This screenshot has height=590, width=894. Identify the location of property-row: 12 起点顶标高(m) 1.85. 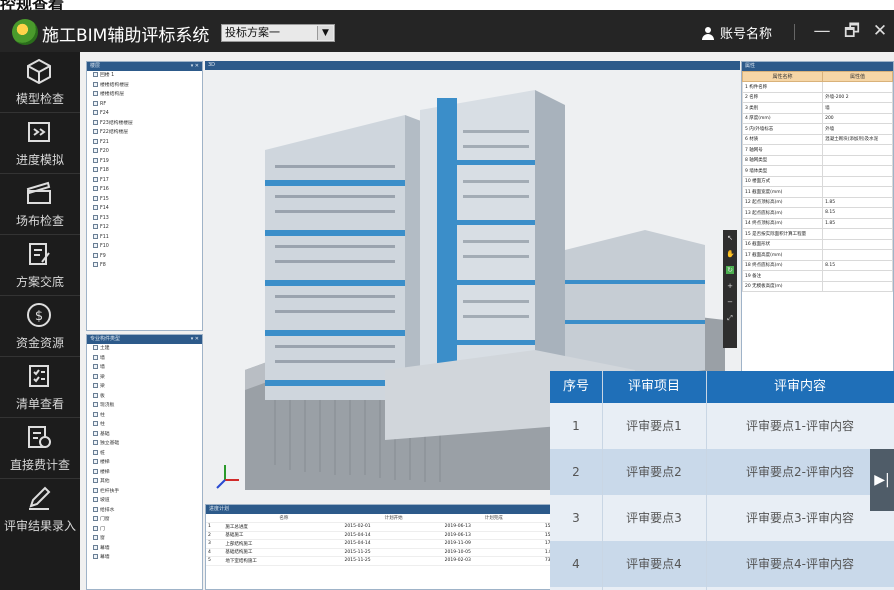
(817, 202).